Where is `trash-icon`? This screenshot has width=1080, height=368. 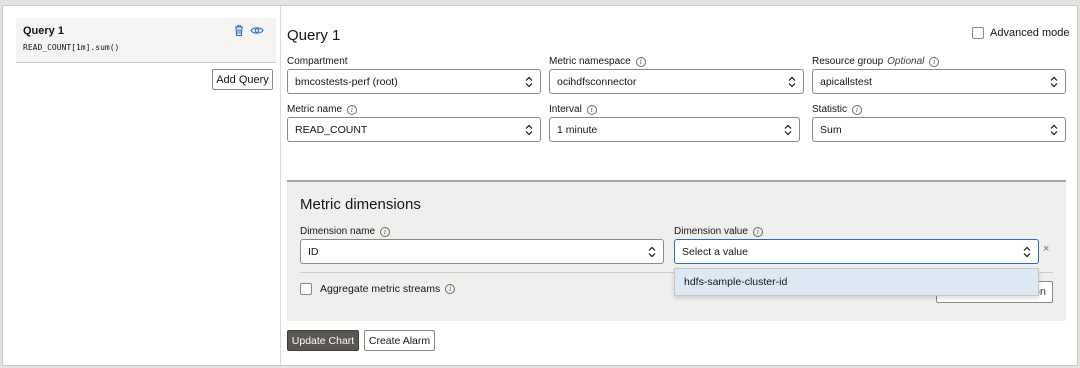 trash-icon is located at coordinates (239, 30).